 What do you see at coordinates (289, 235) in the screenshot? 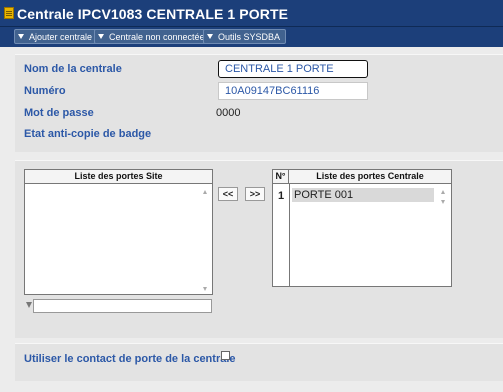
I see `column-divider` at bounding box center [289, 235].